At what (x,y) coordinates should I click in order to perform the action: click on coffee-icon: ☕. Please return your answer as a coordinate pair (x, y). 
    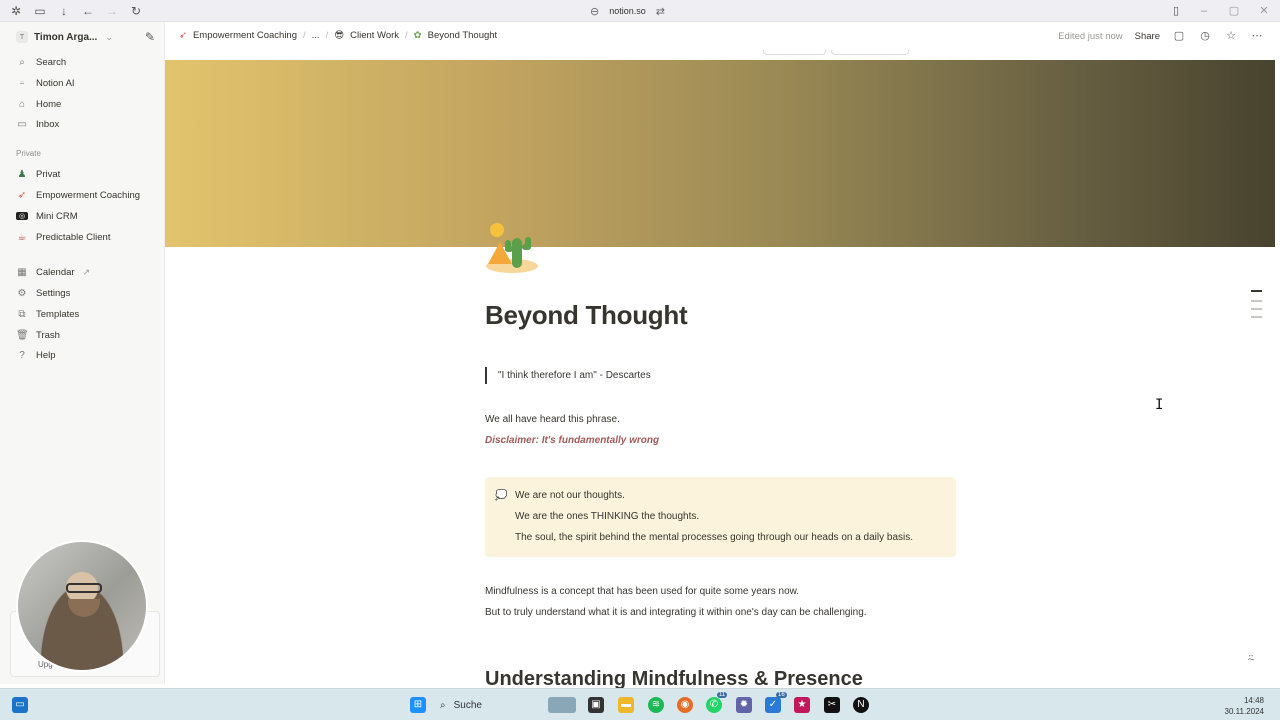
    Looking at the image, I should click on (22, 237).